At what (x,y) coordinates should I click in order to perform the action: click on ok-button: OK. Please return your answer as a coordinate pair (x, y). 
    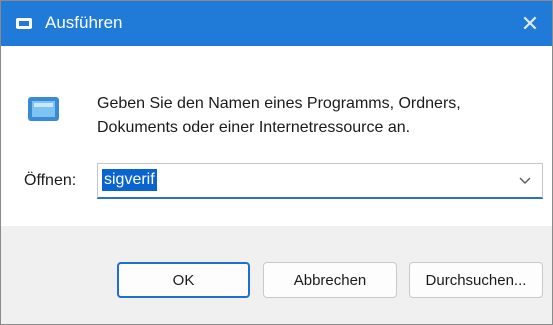
    Looking at the image, I should click on (183, 280).